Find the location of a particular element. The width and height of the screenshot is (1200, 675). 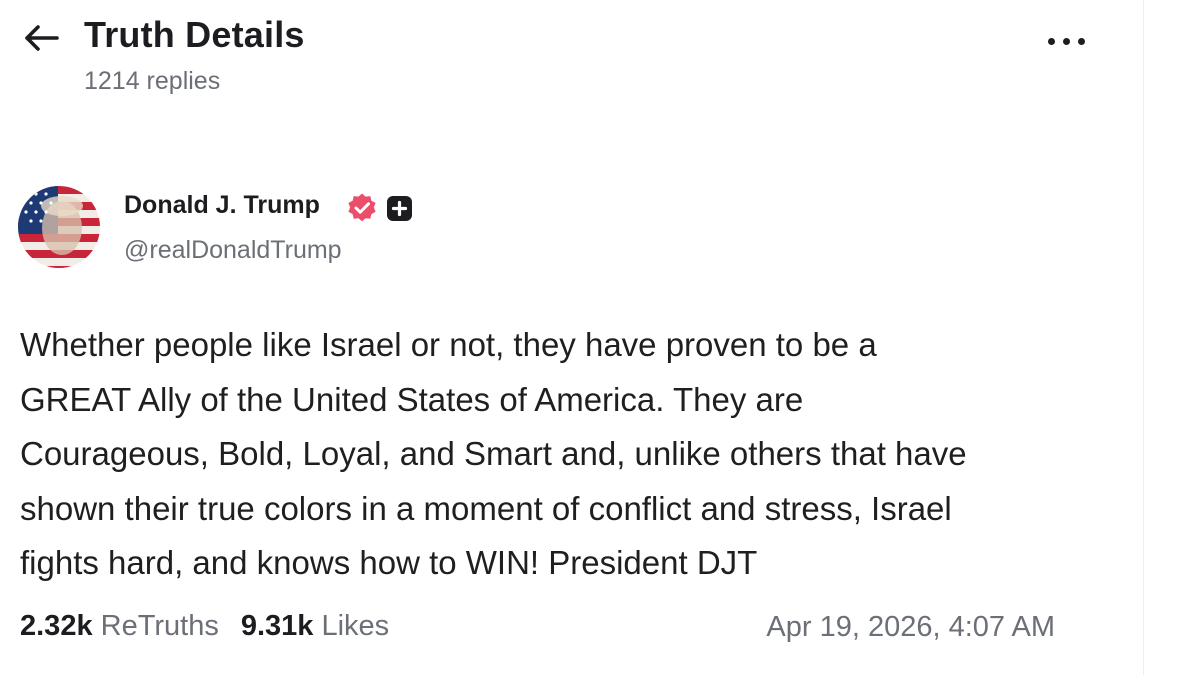

back-button is located at coordinates (42, 38).